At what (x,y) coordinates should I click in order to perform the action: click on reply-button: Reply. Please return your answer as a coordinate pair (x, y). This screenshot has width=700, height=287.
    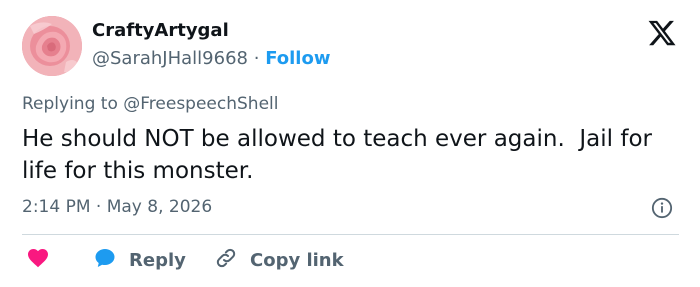
    Looking at the image, I should click on (139, 260).